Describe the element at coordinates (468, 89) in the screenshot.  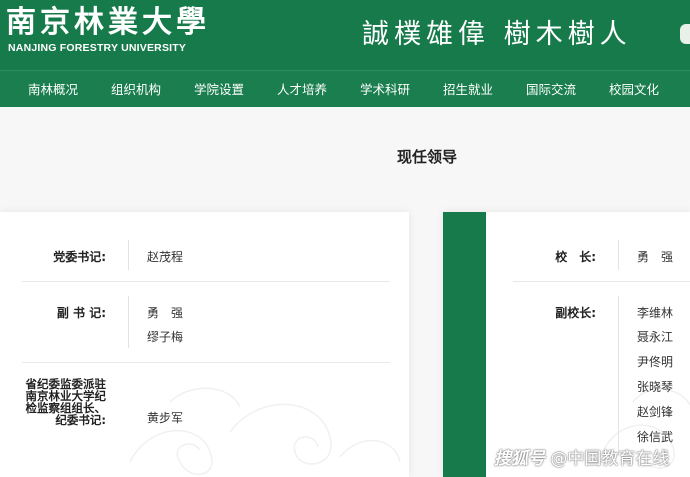
I see `nav-item-admissions: 招生就业` at that location.